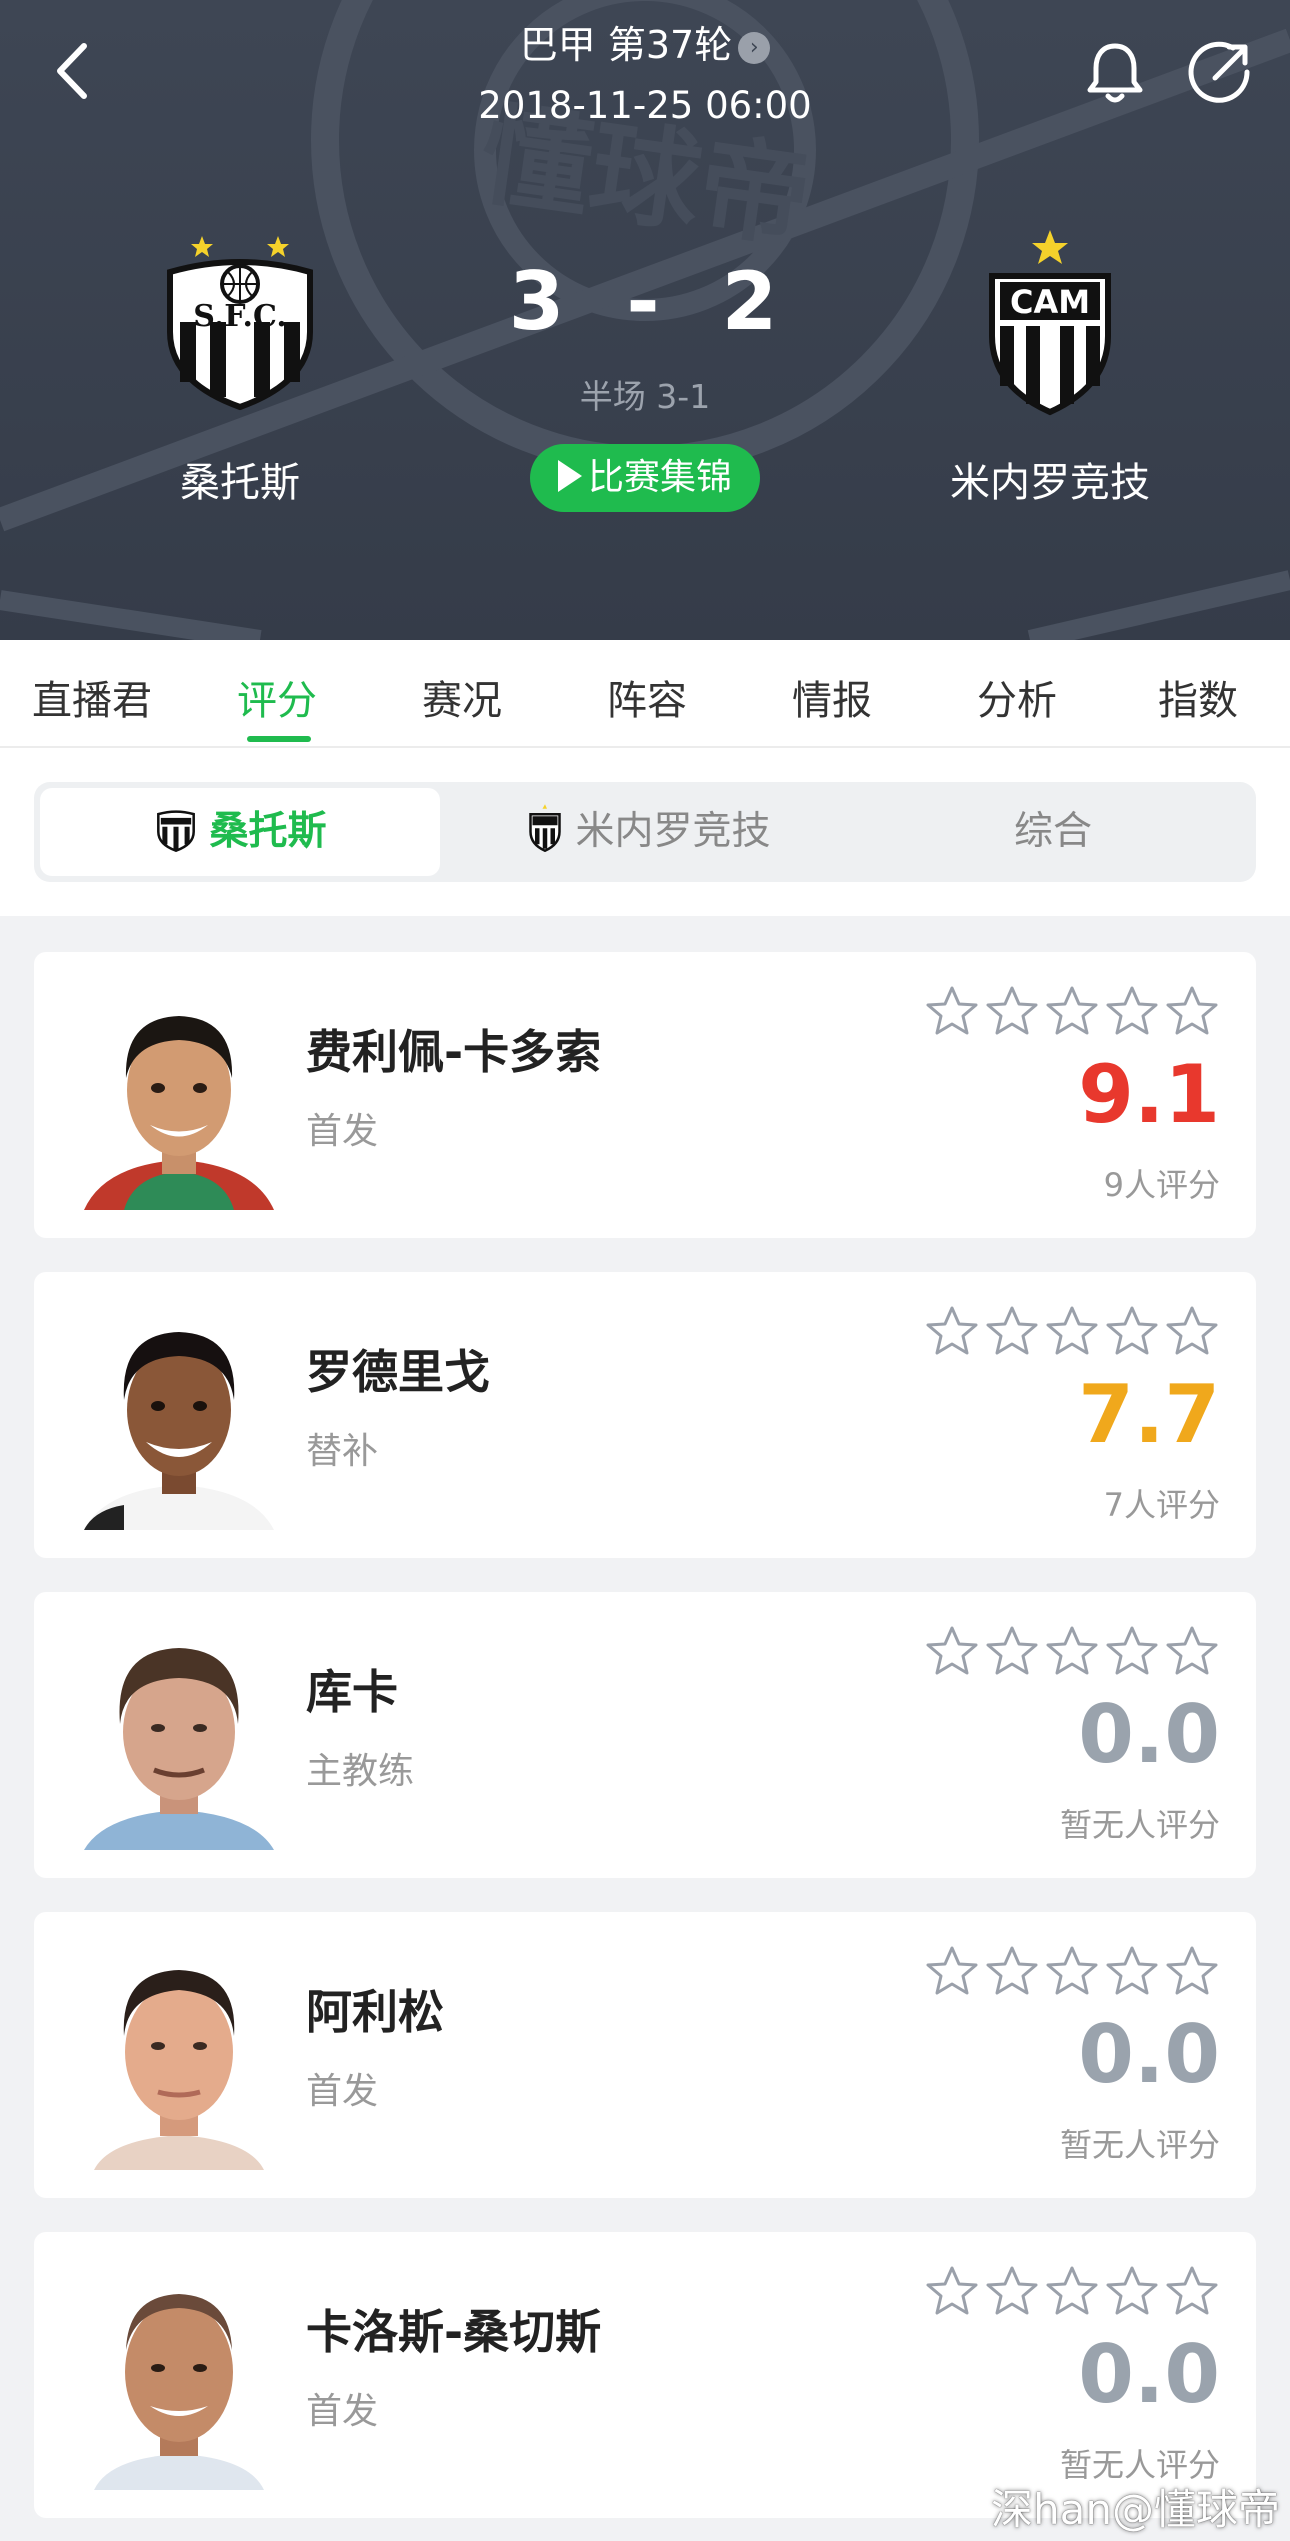 The image size is (1290, 2541). I want to click on team-switch-area: 桑托斯 米内罗竞技 综合, so click(645, 832).